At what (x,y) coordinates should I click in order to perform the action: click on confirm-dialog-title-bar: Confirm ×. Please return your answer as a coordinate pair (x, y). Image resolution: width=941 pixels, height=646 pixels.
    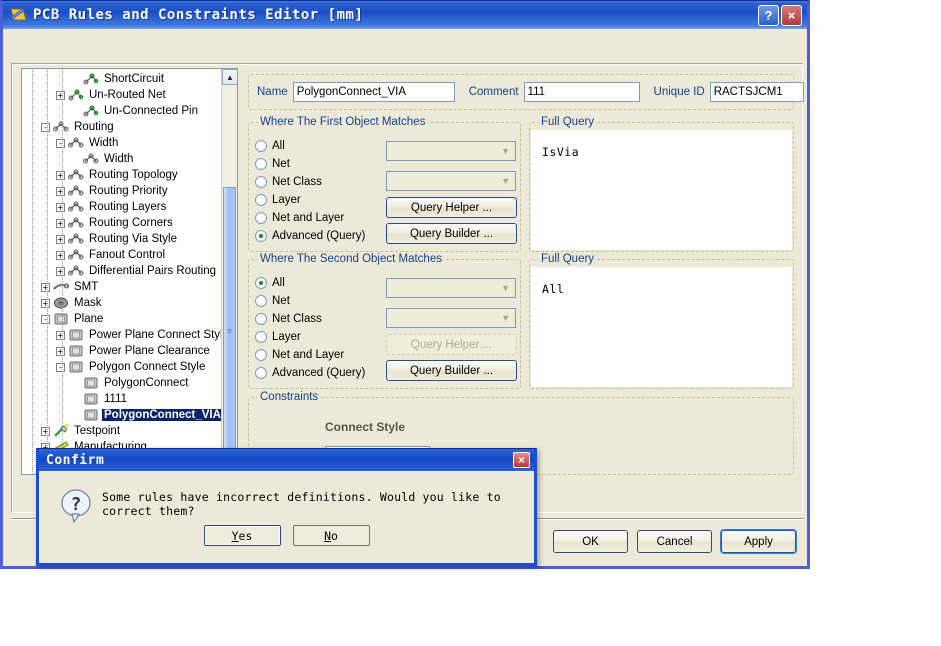
    Looking at the image, I should click on (286, 460).